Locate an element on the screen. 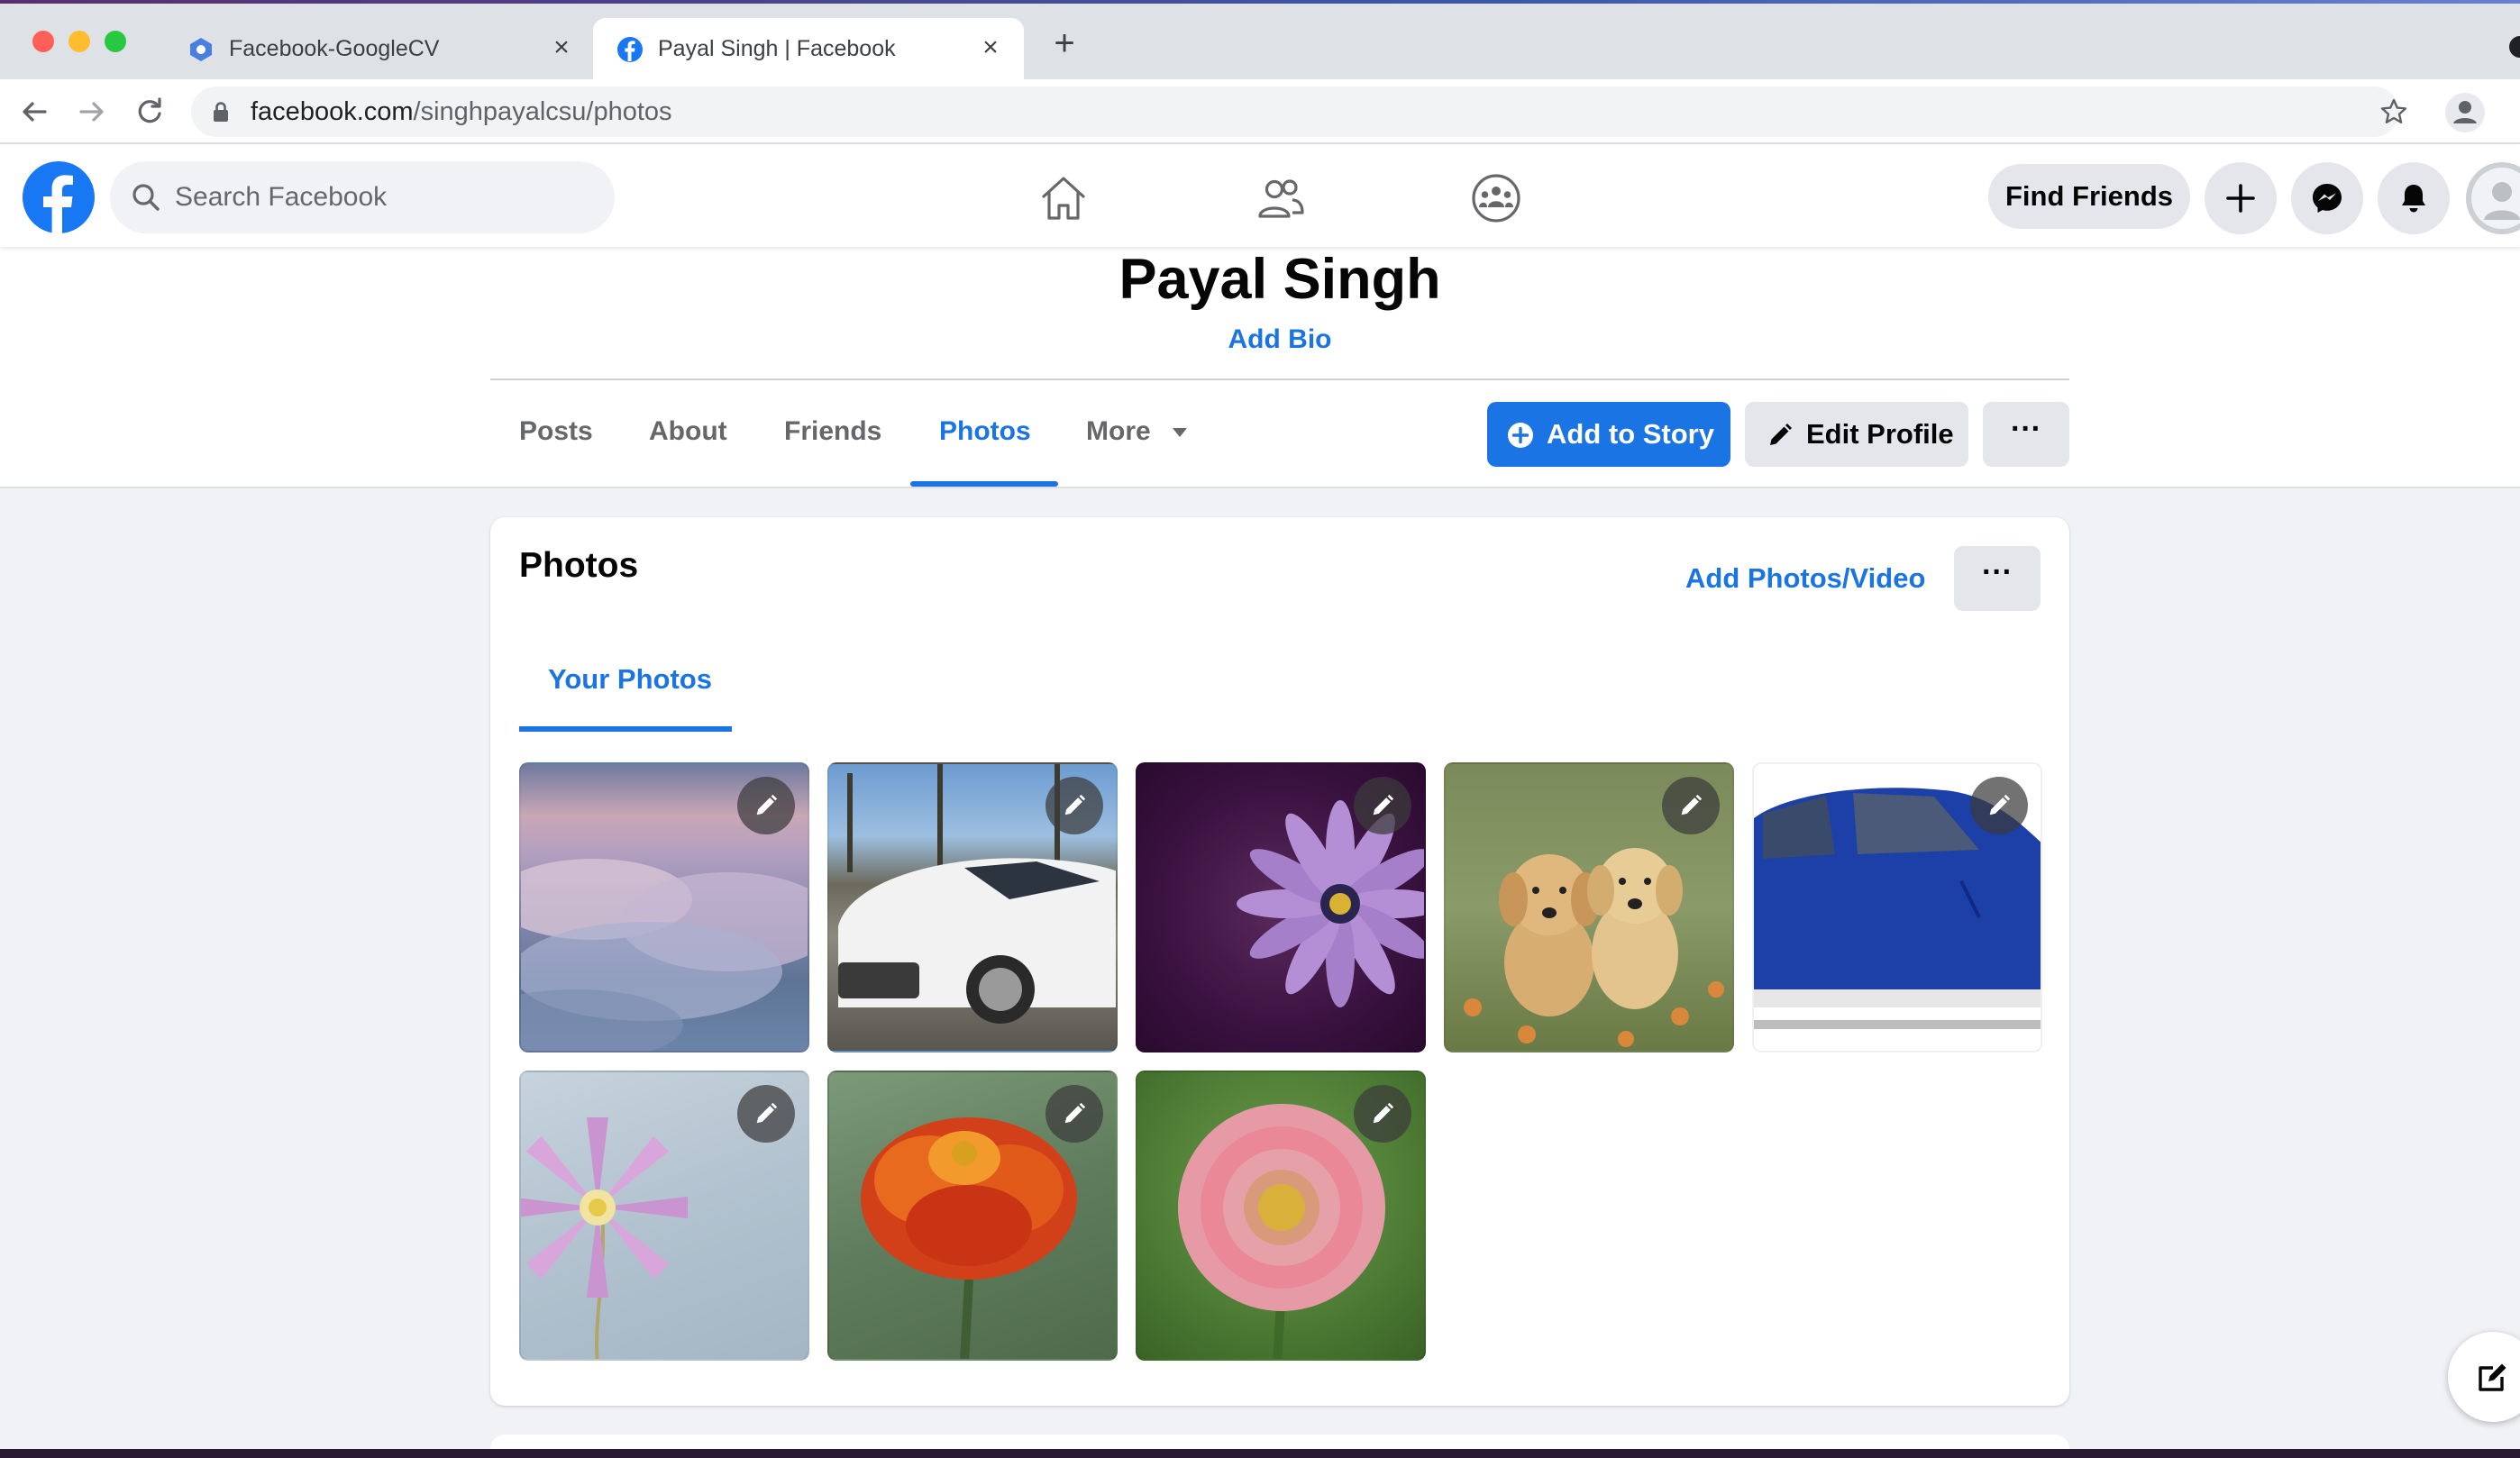 The width and height of the screenshot is (2520, 1458). tab-more-label: More is located at coordinates (1118, 431).